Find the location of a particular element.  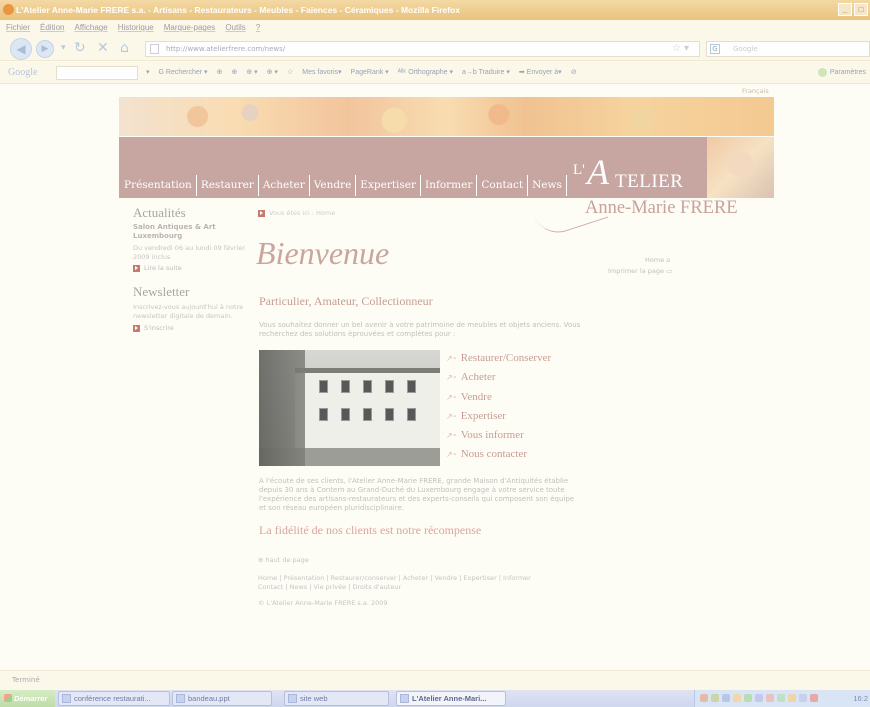

search-engine-icon: G is located at coordinates (715, 49).